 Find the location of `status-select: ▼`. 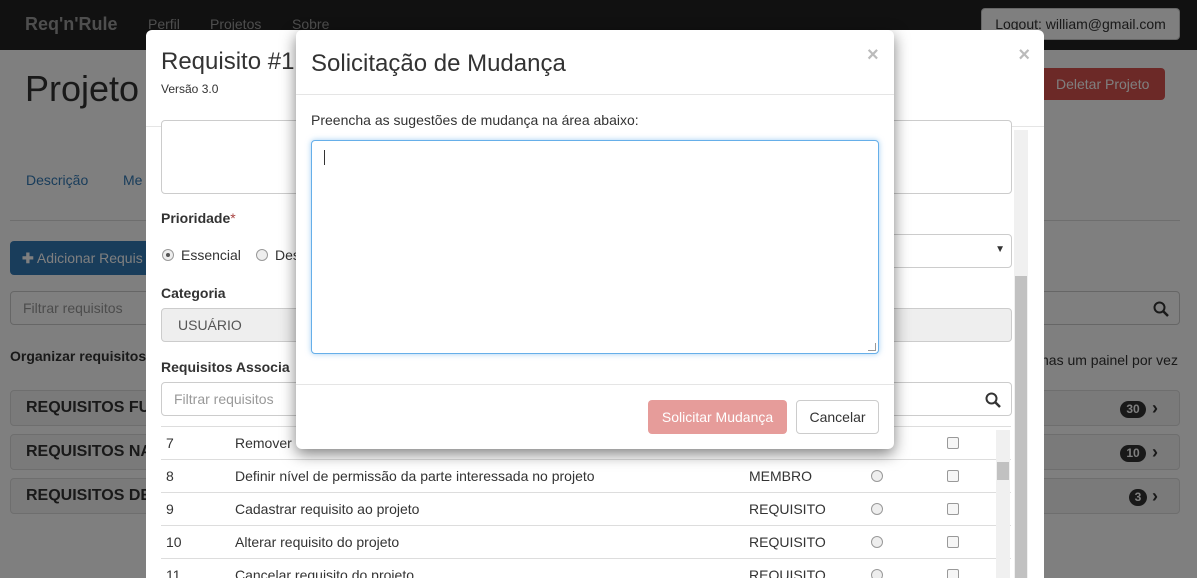

status-select: ▼ is located at coordinates (949, 251).